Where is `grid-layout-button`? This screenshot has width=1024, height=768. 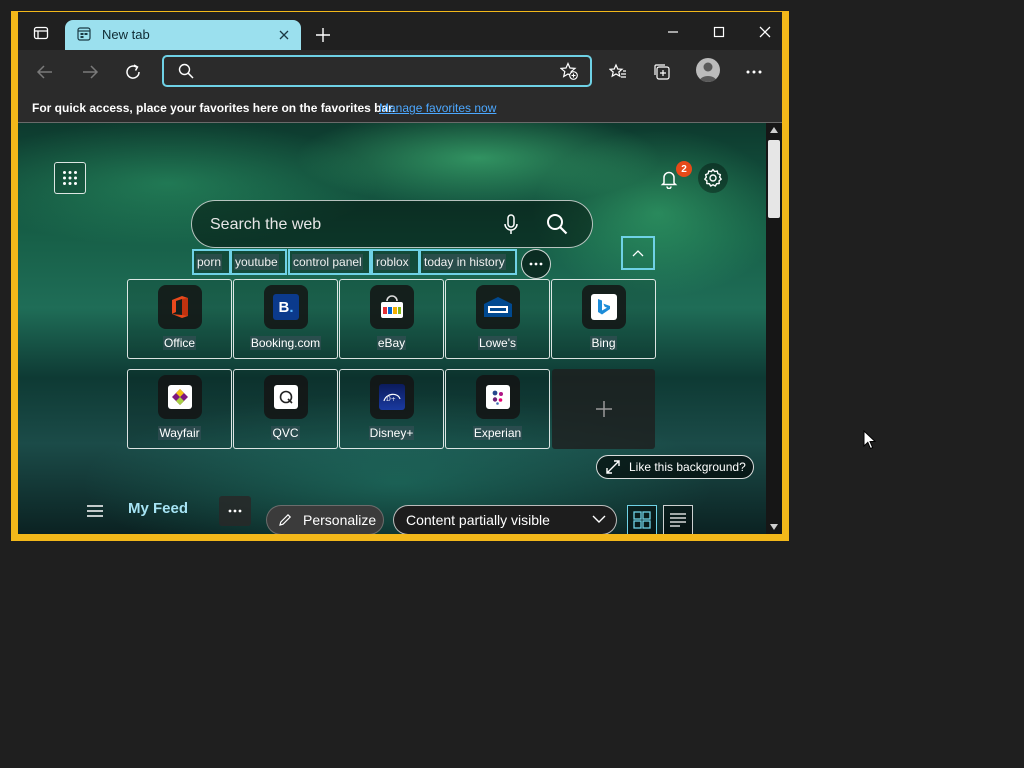 grid-layout-button is located at coordinates (642, 519).